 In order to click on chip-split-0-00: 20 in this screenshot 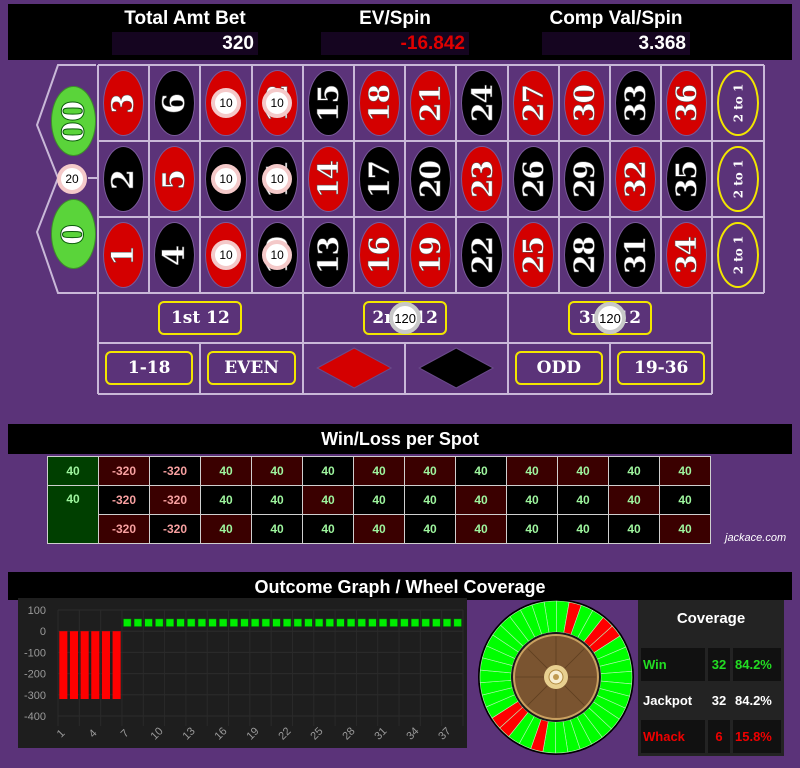, I will do `click(72, 179)`.